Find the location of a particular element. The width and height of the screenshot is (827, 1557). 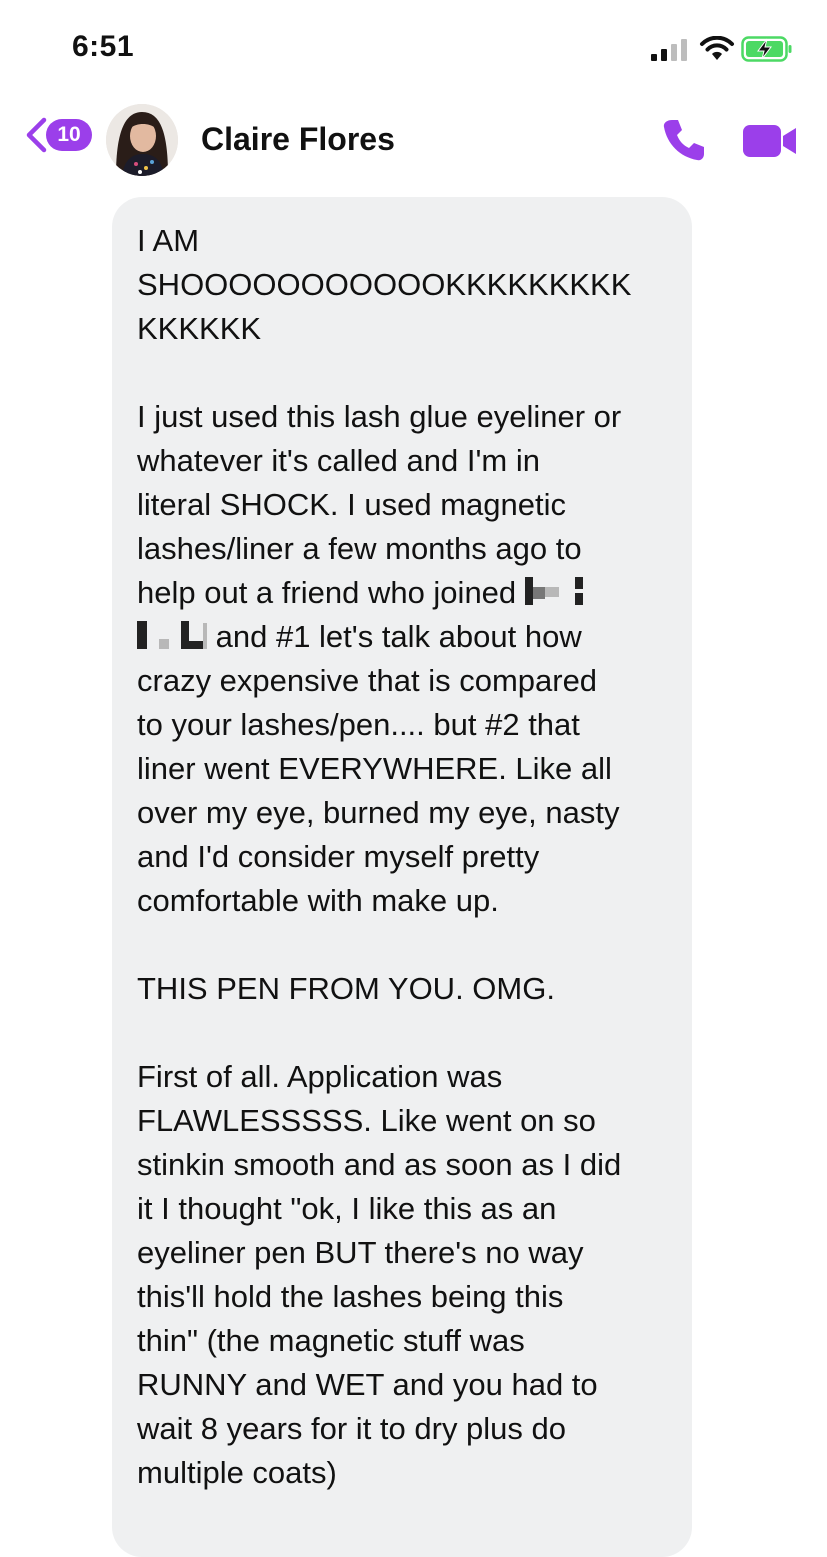

unread-count-badge: 10 is located at coordinates (69, 135).